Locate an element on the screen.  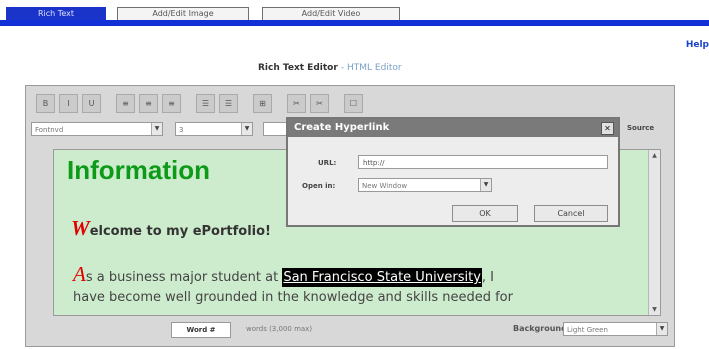
underline-button: U is located at coordinates (91, 103).